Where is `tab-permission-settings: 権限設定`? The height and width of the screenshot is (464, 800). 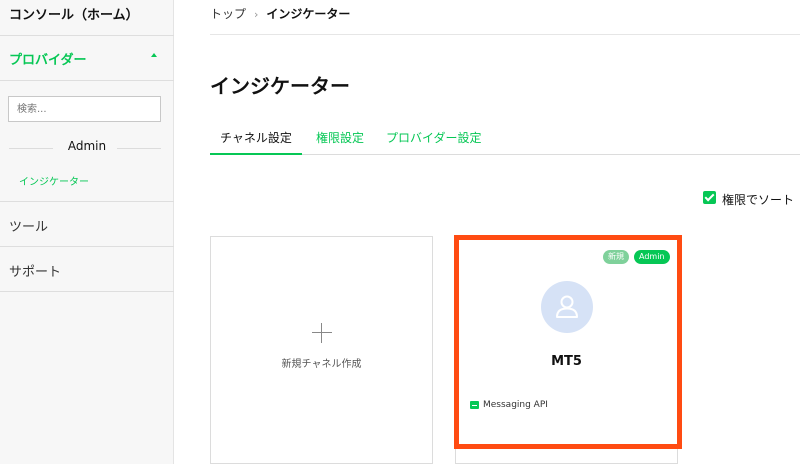 tab-permission-settings: 権限設定 is located at coordinates (340, 142).